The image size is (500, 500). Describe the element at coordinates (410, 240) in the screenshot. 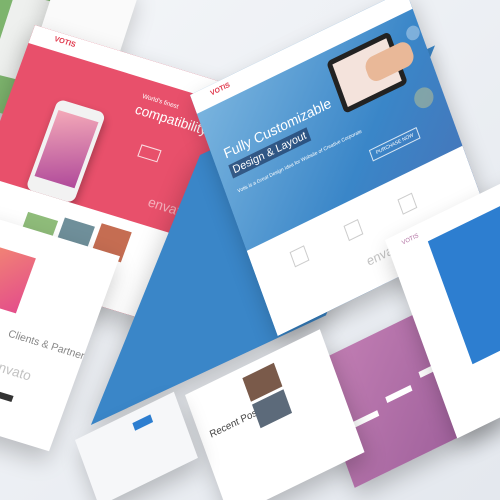

I see `right-brand: VOTIS` at that location.